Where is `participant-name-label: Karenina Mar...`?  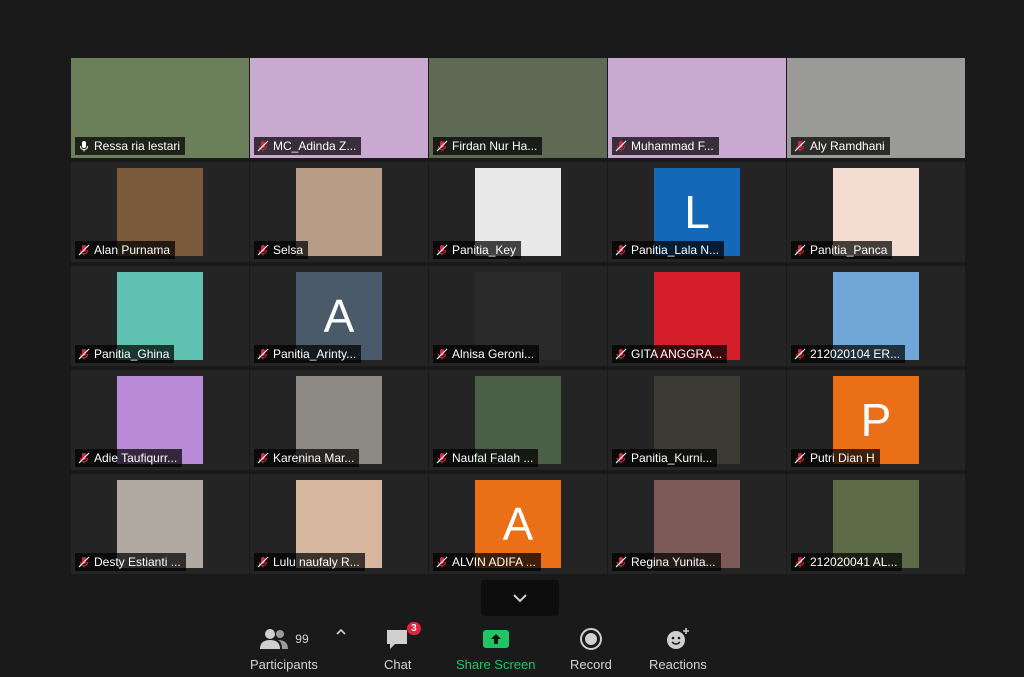
participant-name-label: Karenina Mar... is located at coordinates (307, 458).